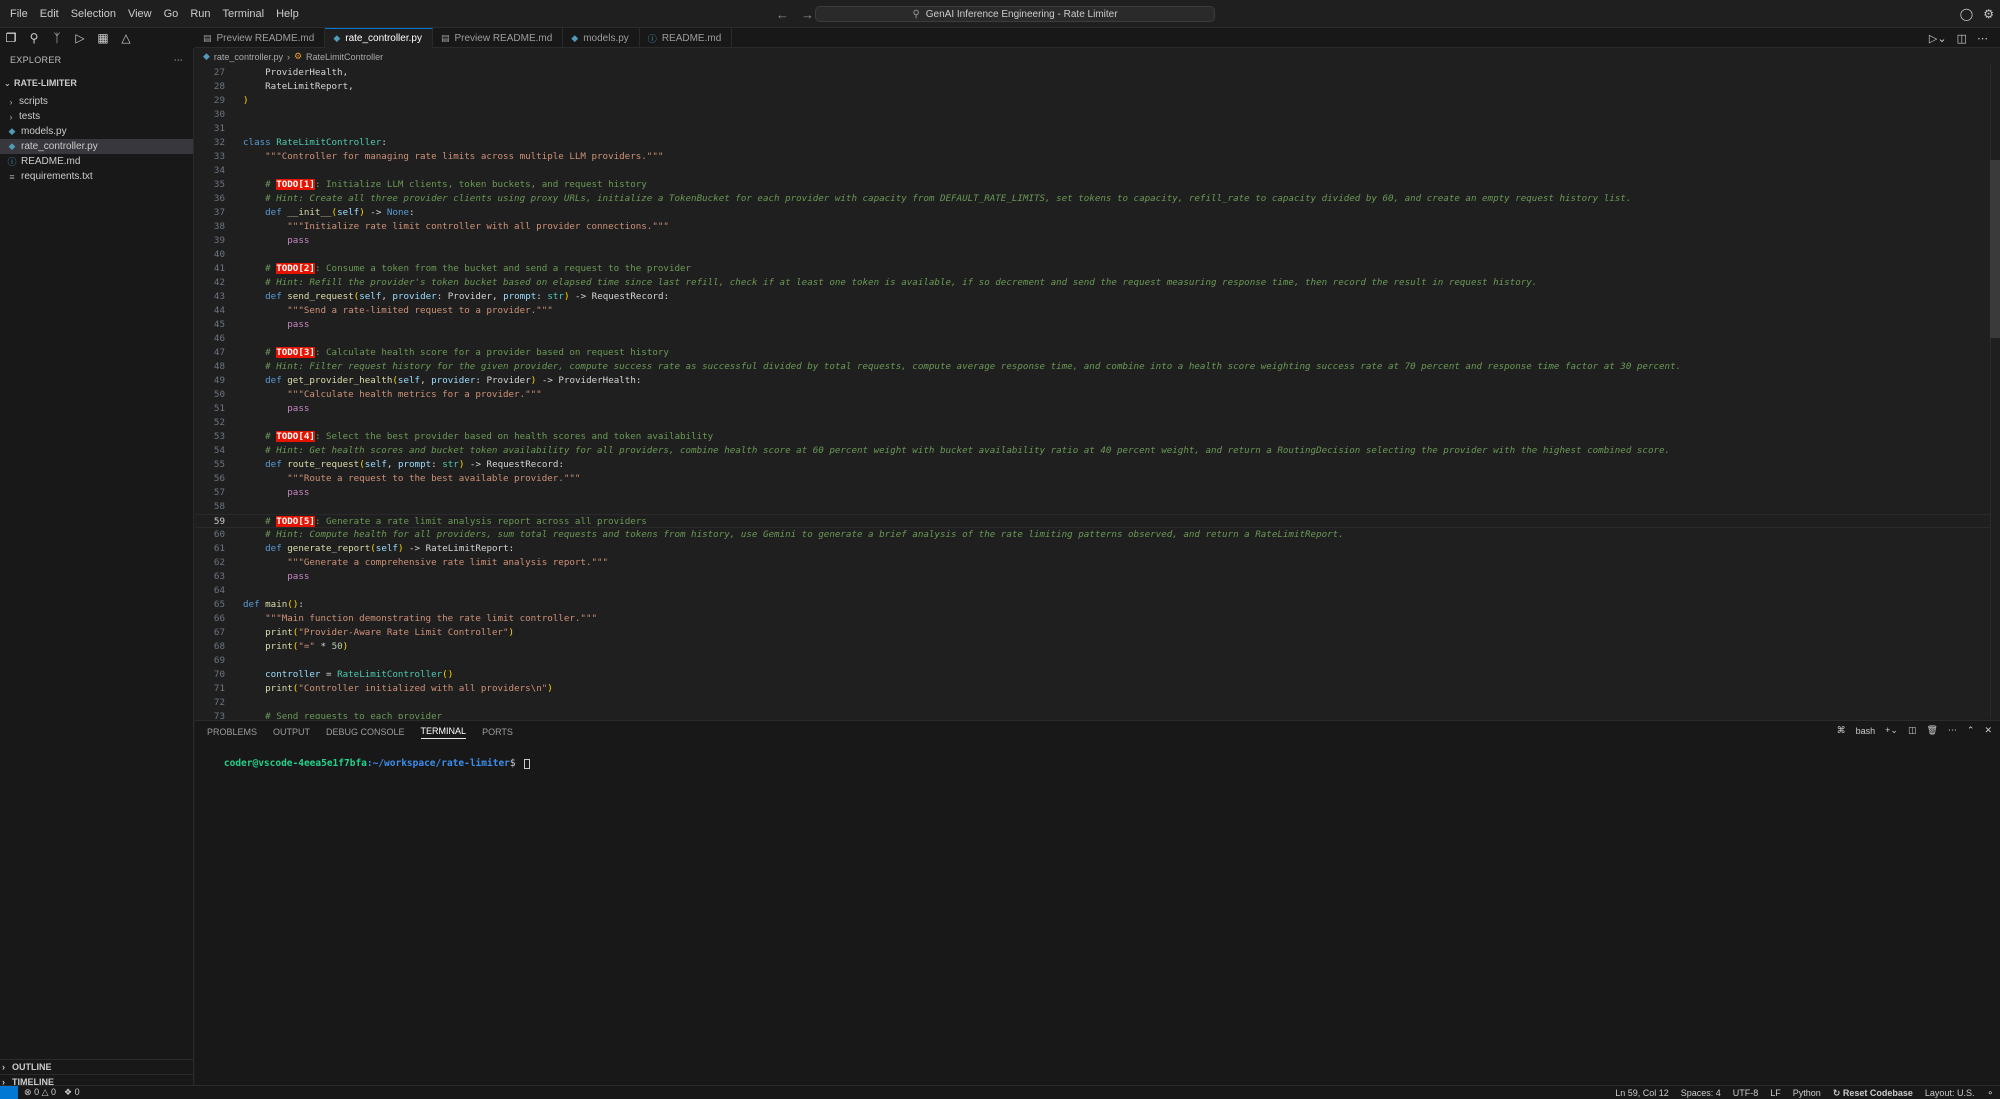  What do you see at coordinates (807, 14) in the screenshot?
I see `forward-arrow-icon: →` at bounding box center [807, 14].